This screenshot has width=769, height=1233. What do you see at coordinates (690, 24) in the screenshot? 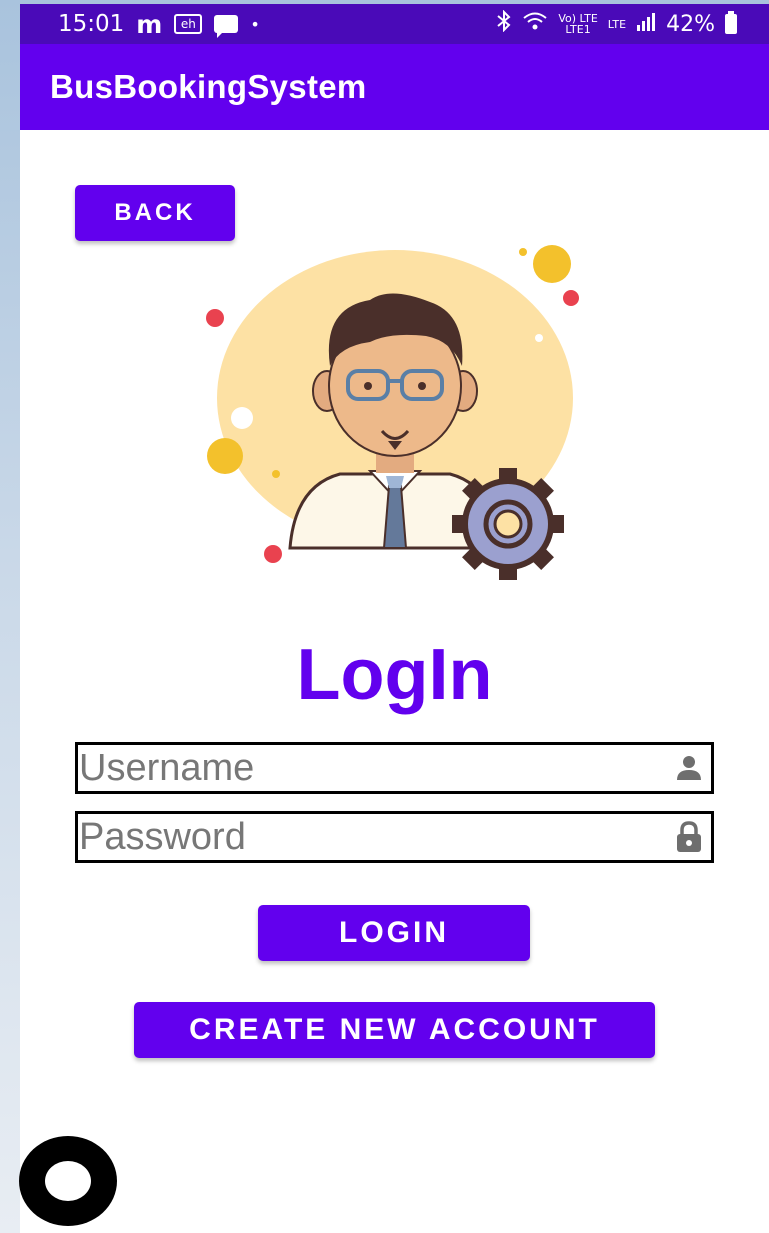
I see `battery-percent: 42%` at bounding box center [690, 24].